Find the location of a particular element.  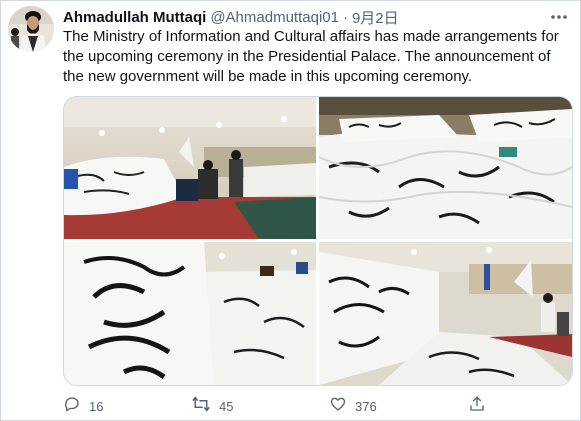

heart-icon is located at coordinates (338, 406).